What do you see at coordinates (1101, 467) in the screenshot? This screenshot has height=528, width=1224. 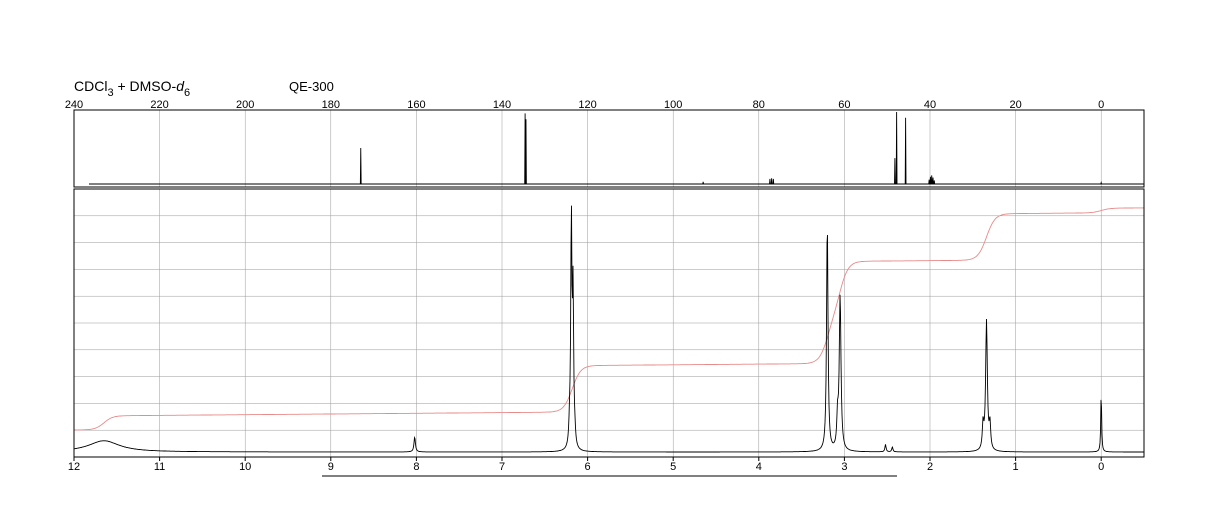 I see `h1-tick-label: 0` at bounding box center [1101, 467].